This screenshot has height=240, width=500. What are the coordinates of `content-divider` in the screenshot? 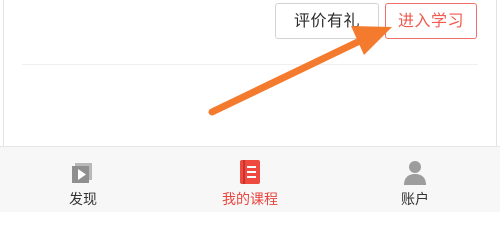 It's located at (250, 64).